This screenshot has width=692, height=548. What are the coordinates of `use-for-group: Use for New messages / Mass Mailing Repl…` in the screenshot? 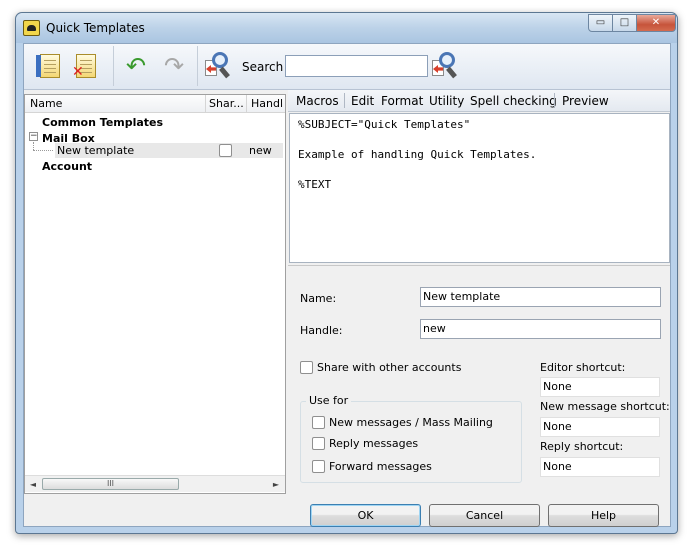 It's located at (411, 438).